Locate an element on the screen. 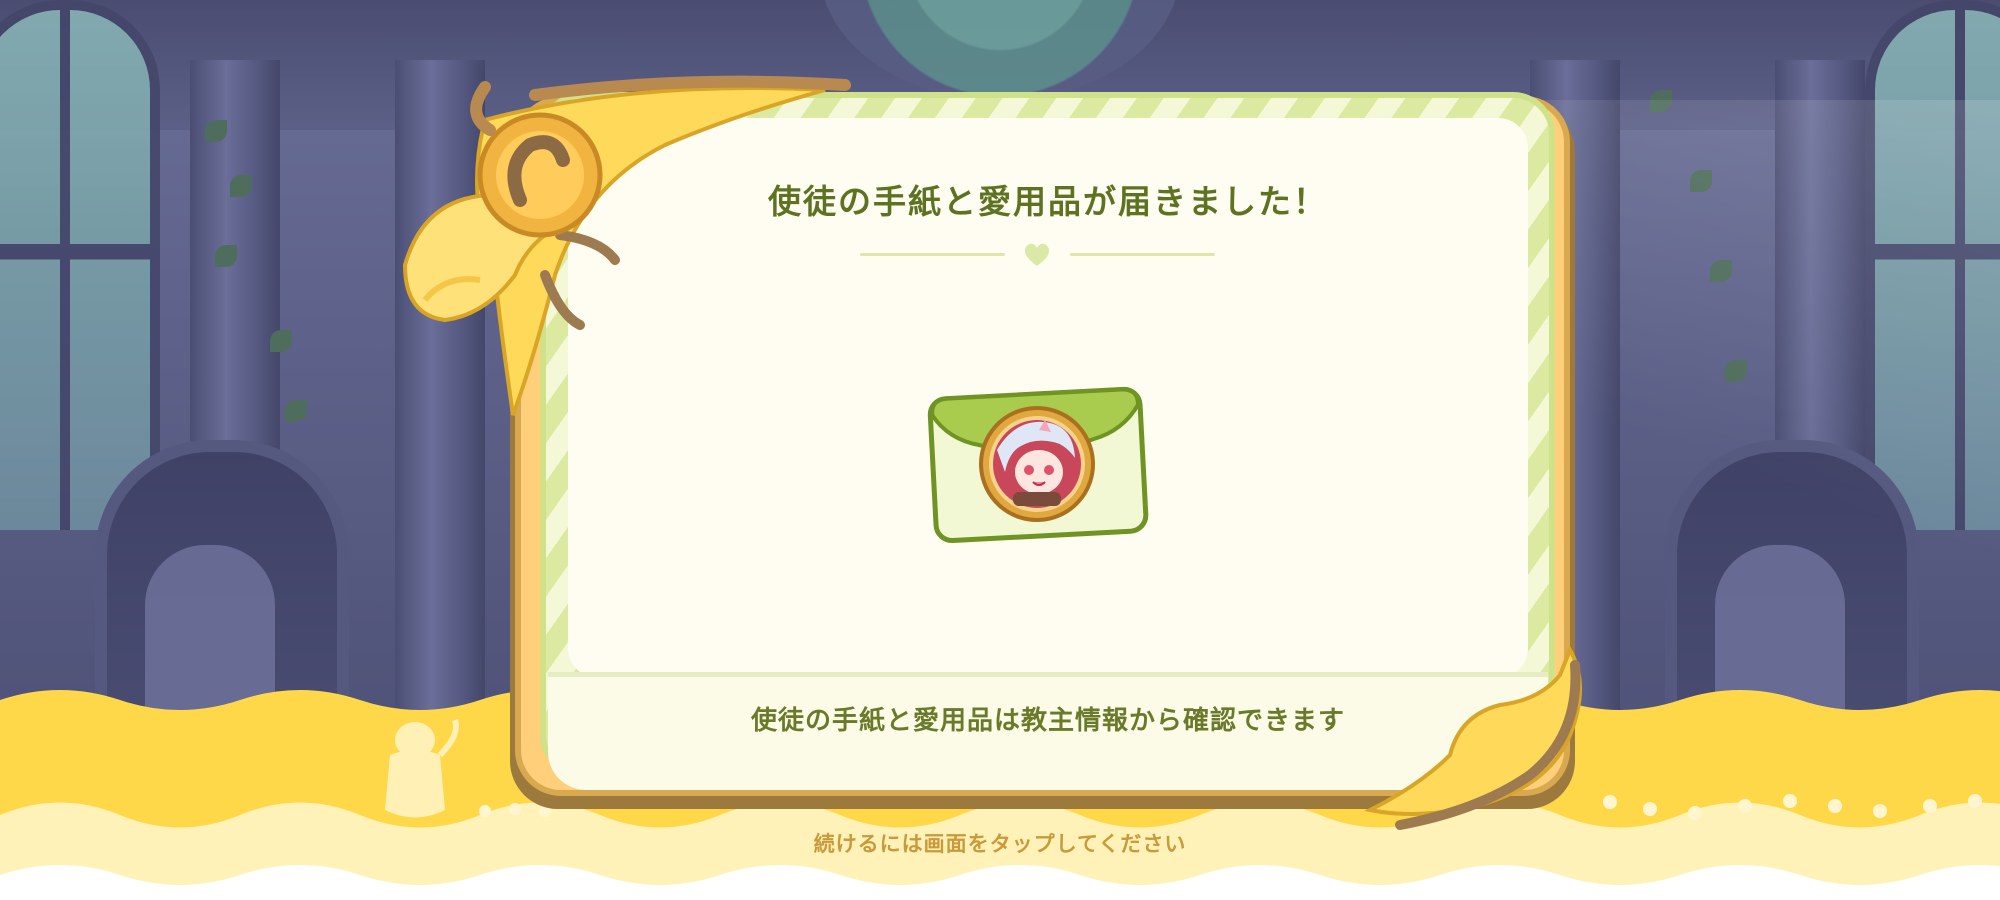 The image size is (2000, 900). title-divider-left is located at coordinates (932, 254).